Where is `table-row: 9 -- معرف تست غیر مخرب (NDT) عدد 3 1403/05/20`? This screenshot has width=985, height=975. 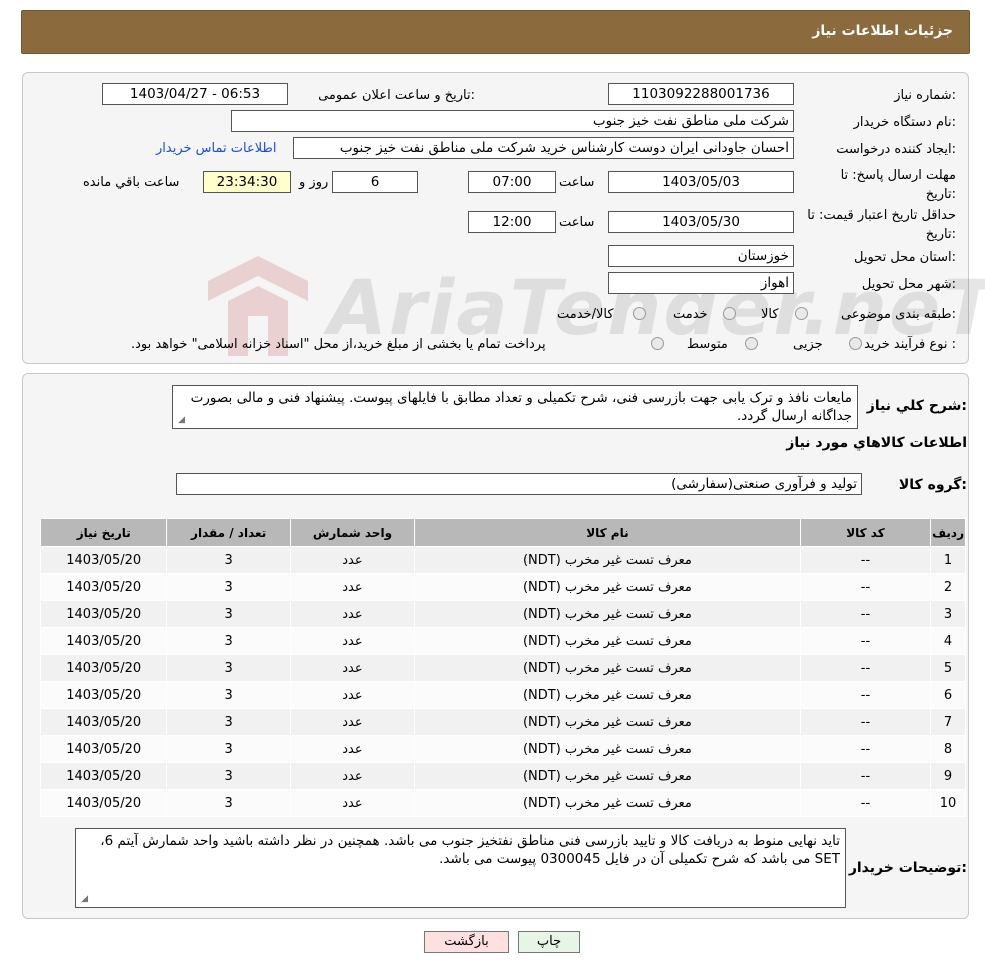
table-row: 9 -- معرف تست غیر مخرب (NDT) عدد 3 1403/05/20 is located at coordinates (502, 776).